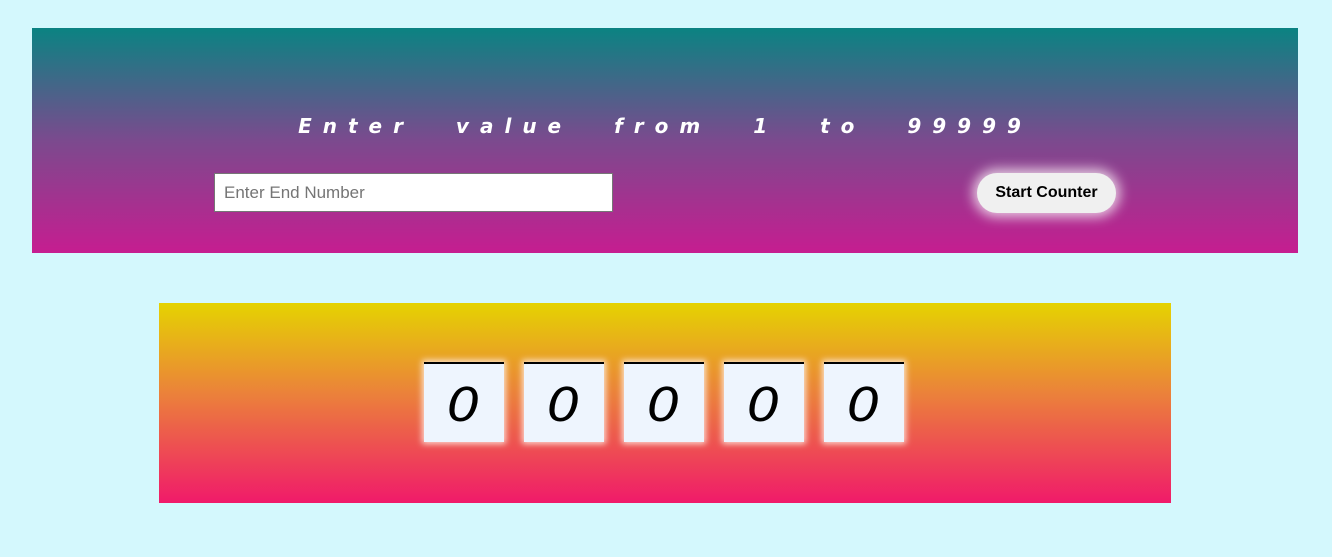 Image resolution: width=1332 pixels, height=557 pixels. Describe the element at coordinates (1046, 193) in the screenshot. I see `start-counter-button: Start Counter` at that location.